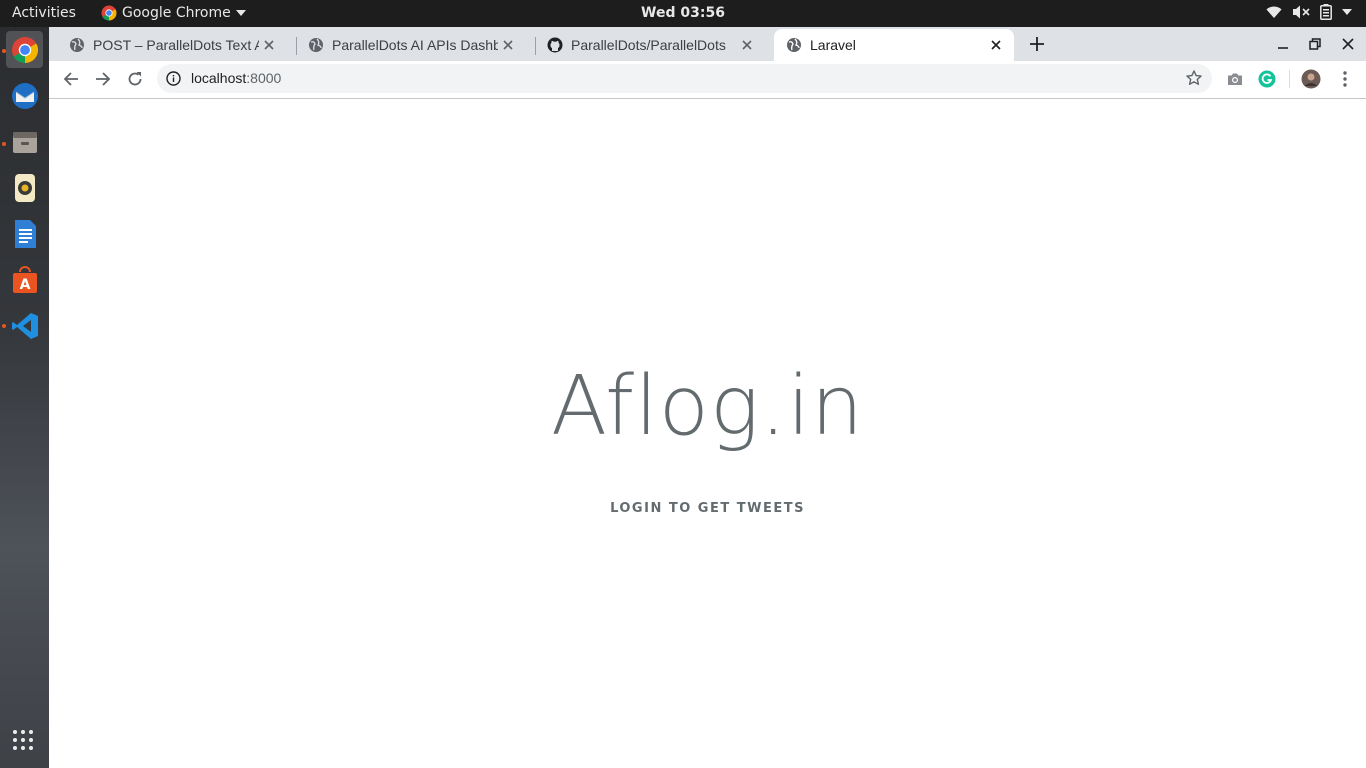  I want to click on arrow-left-icon, so click(70, 79).